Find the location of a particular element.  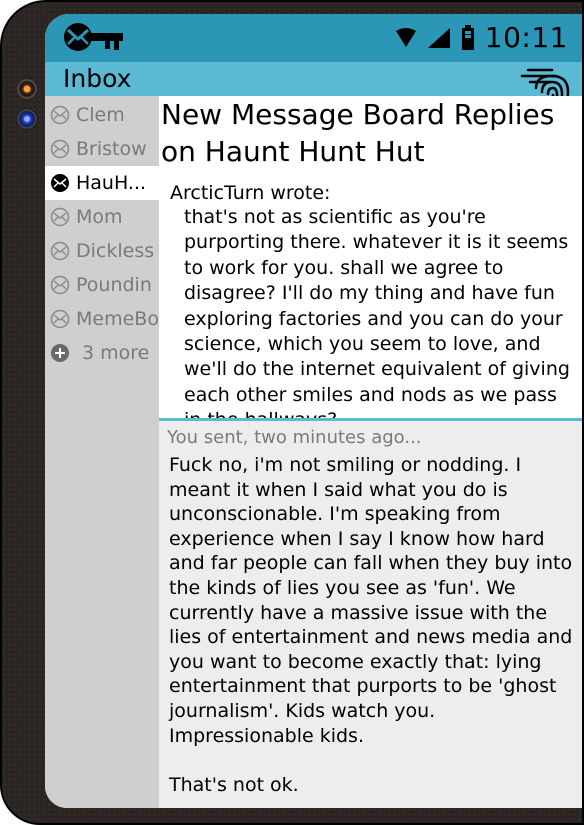

sidebar-item-label: Poundin is located at coordinates (114, 285).